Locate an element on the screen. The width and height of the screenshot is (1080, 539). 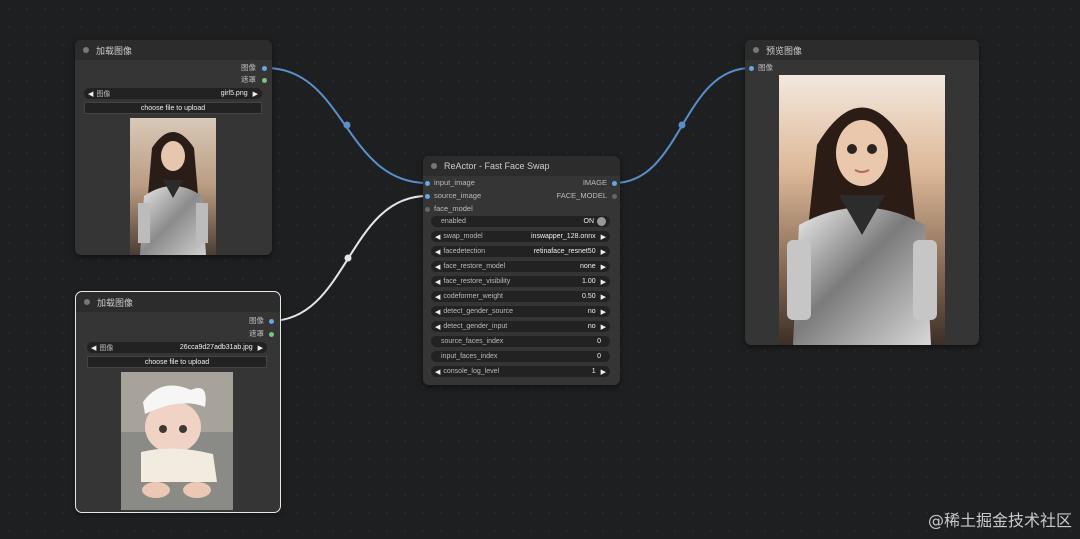
face-restore-model-combo: ◀ face_restore_model none ▶ is located at coordinates (520, 266).